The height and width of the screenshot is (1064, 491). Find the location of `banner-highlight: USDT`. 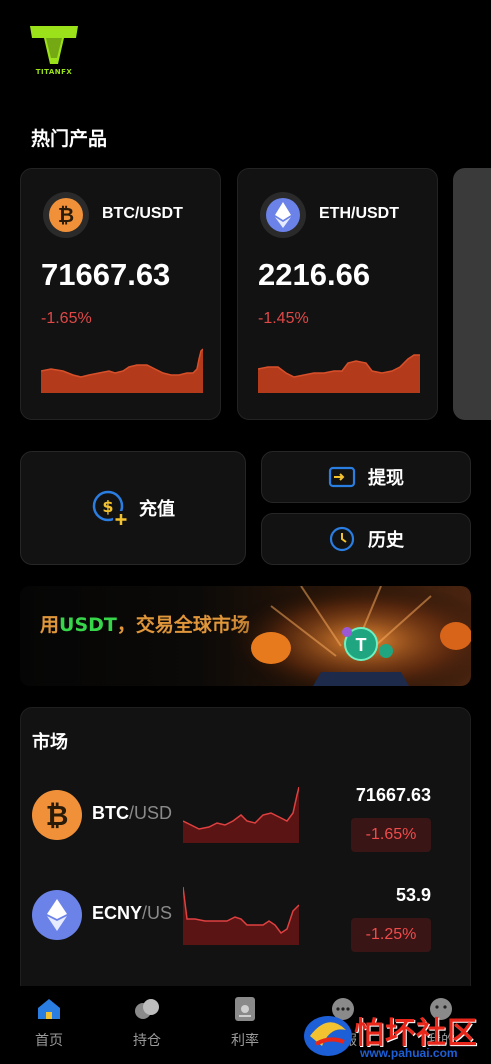

banner-highlight: USDT is located at coordinates (88, 625).